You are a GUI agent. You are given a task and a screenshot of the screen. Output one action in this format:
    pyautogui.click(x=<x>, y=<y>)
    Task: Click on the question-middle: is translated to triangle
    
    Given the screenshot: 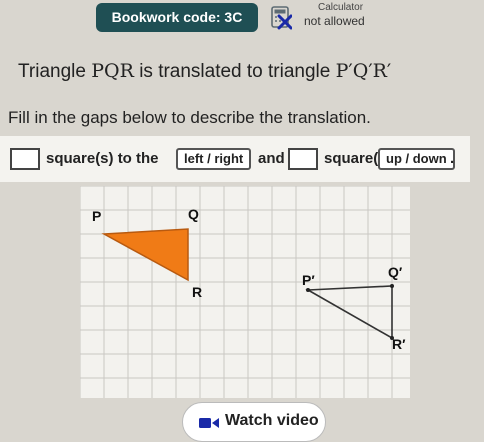 What is the action you would take?
    pyautogui.click(x=235, y=71)
    